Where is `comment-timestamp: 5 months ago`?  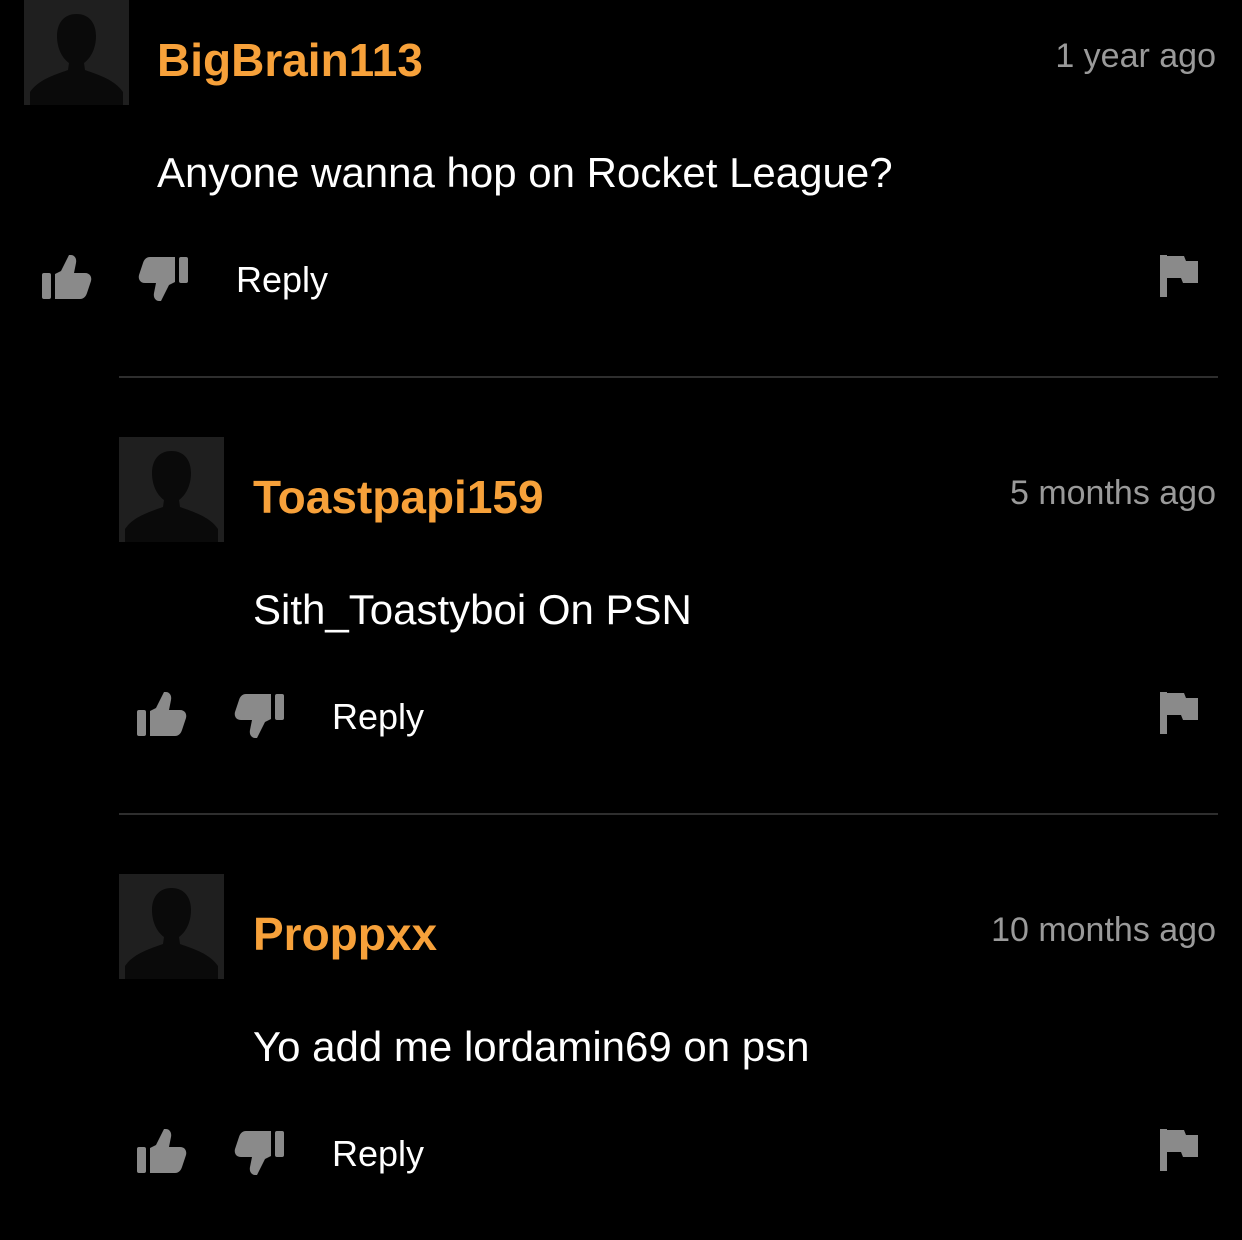
comment-timestamp: 5 months ago is located at coordinates (1112, 493).